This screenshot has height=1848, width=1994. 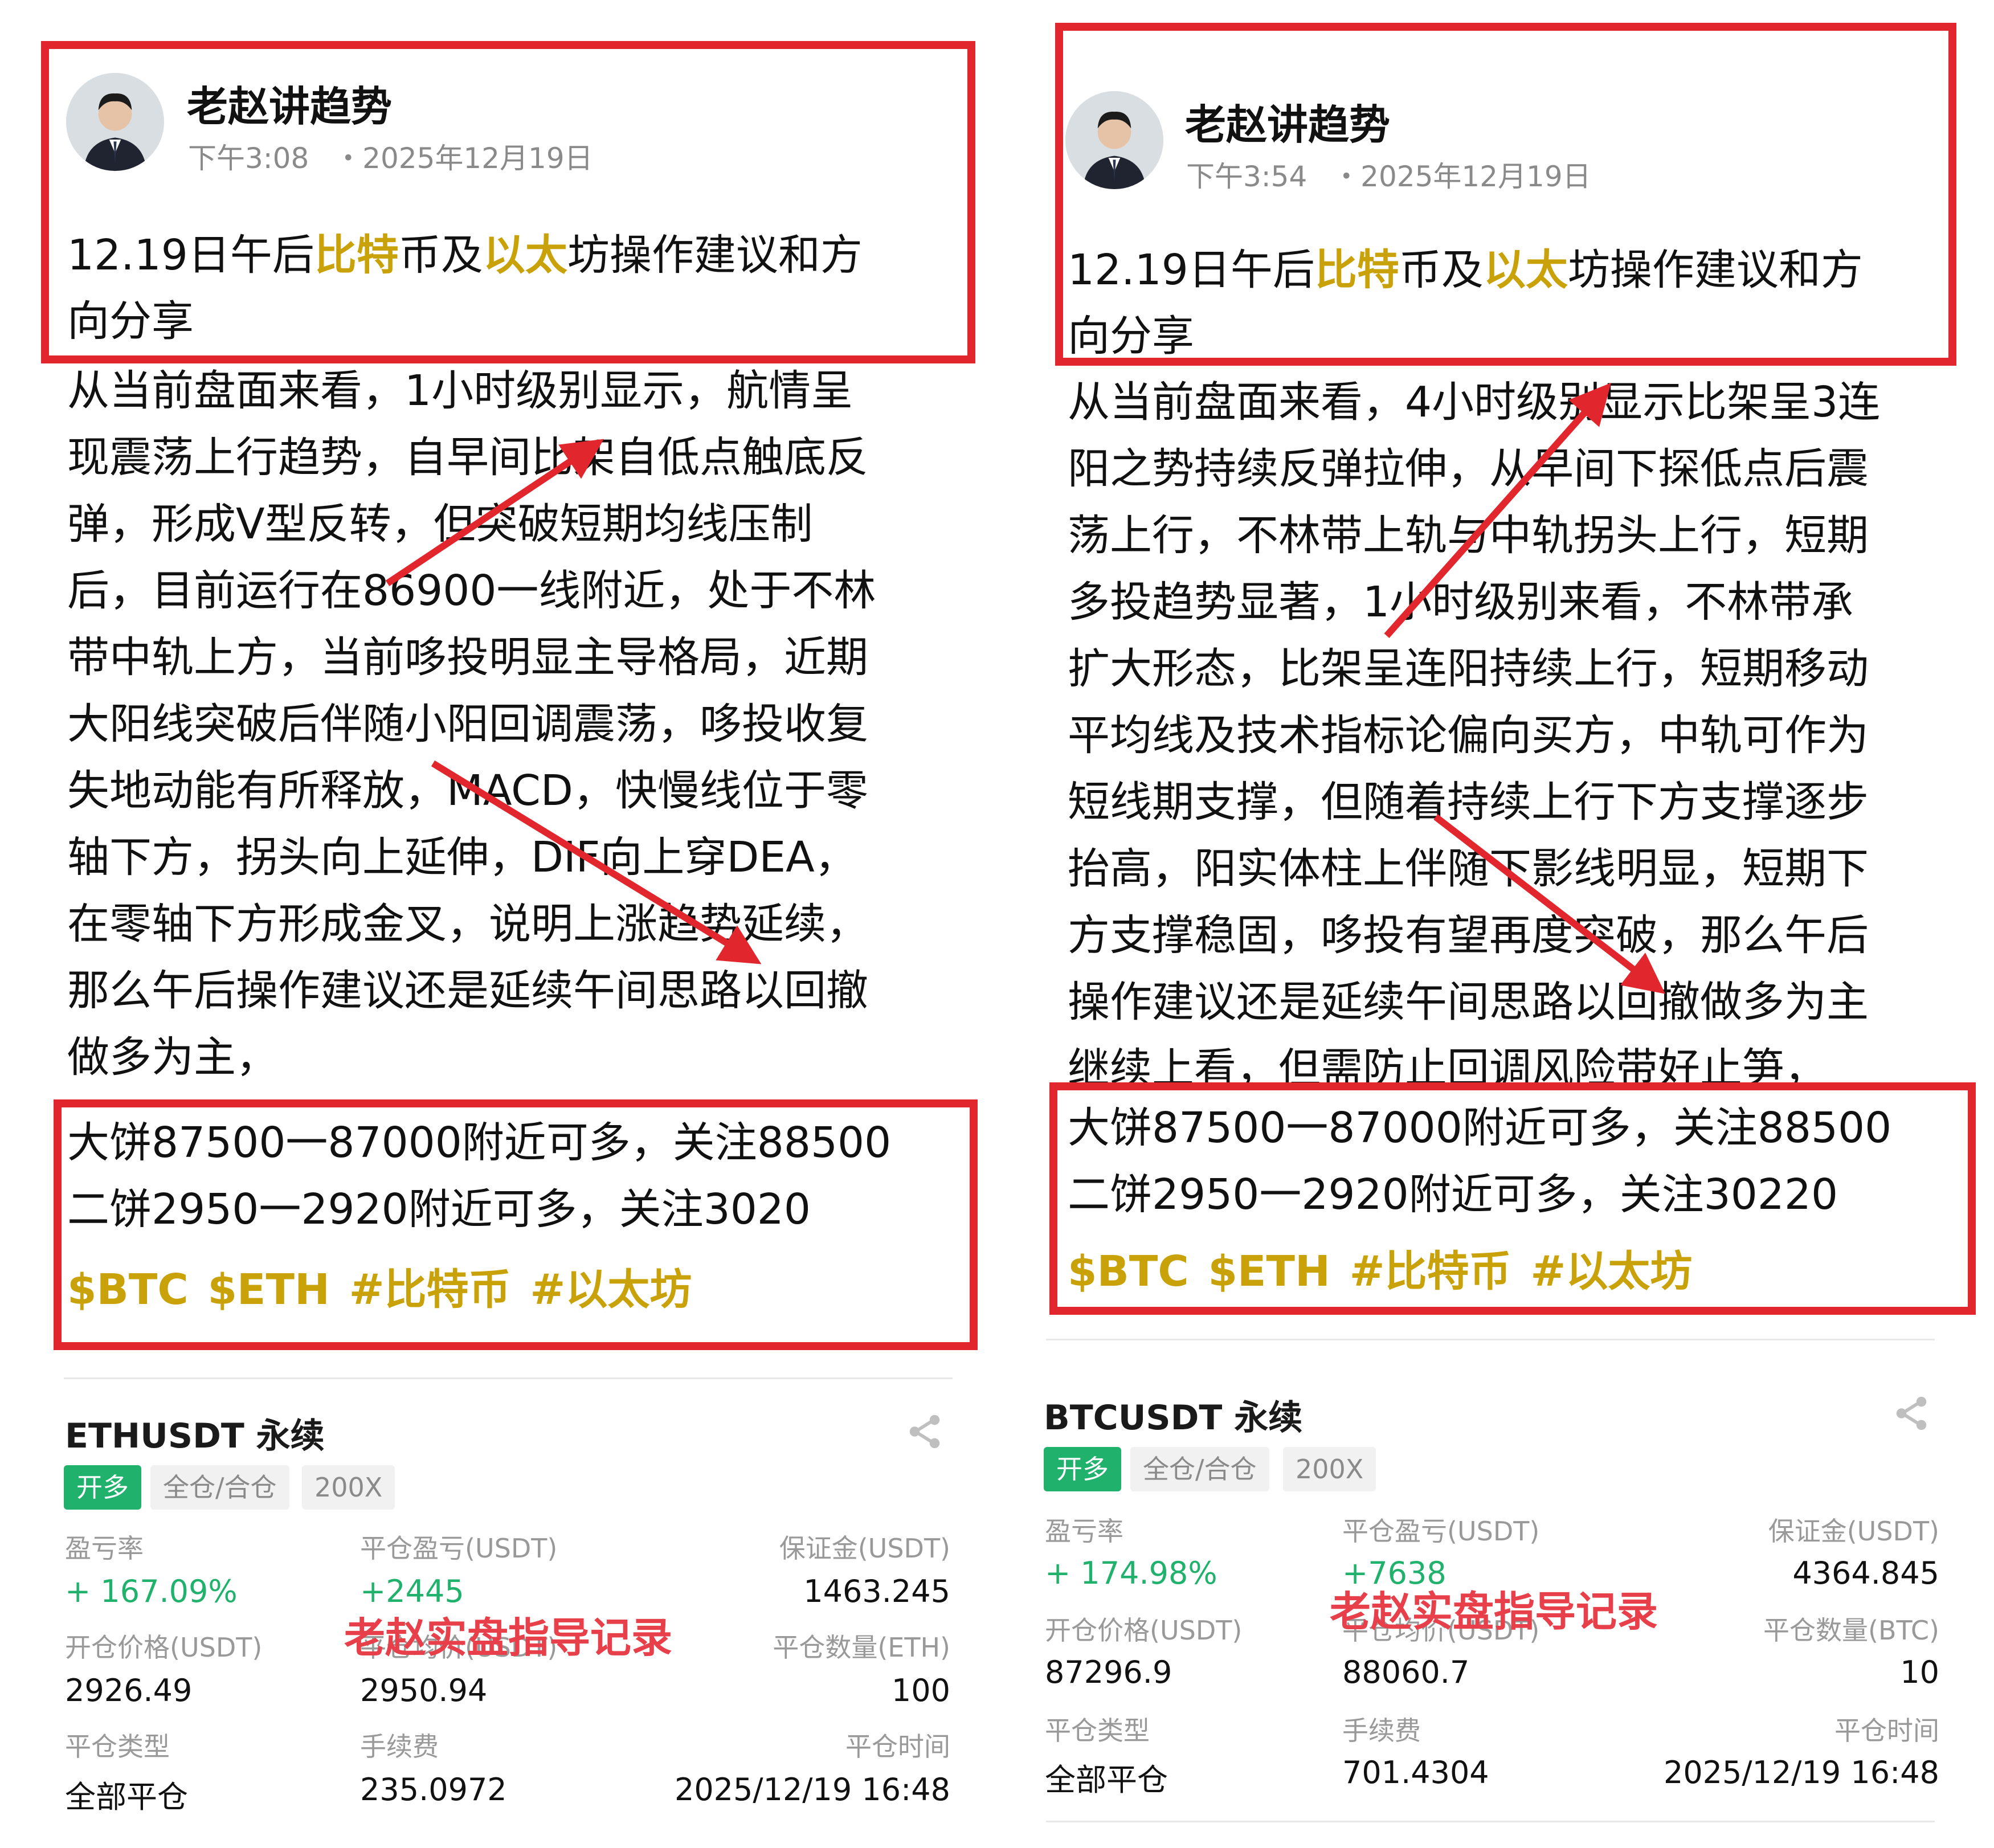 What do you see at coordinates (424, 1690) in the screenshot?
I see `value-close-avg: 2950.94` at bounding box center [424, 1690].